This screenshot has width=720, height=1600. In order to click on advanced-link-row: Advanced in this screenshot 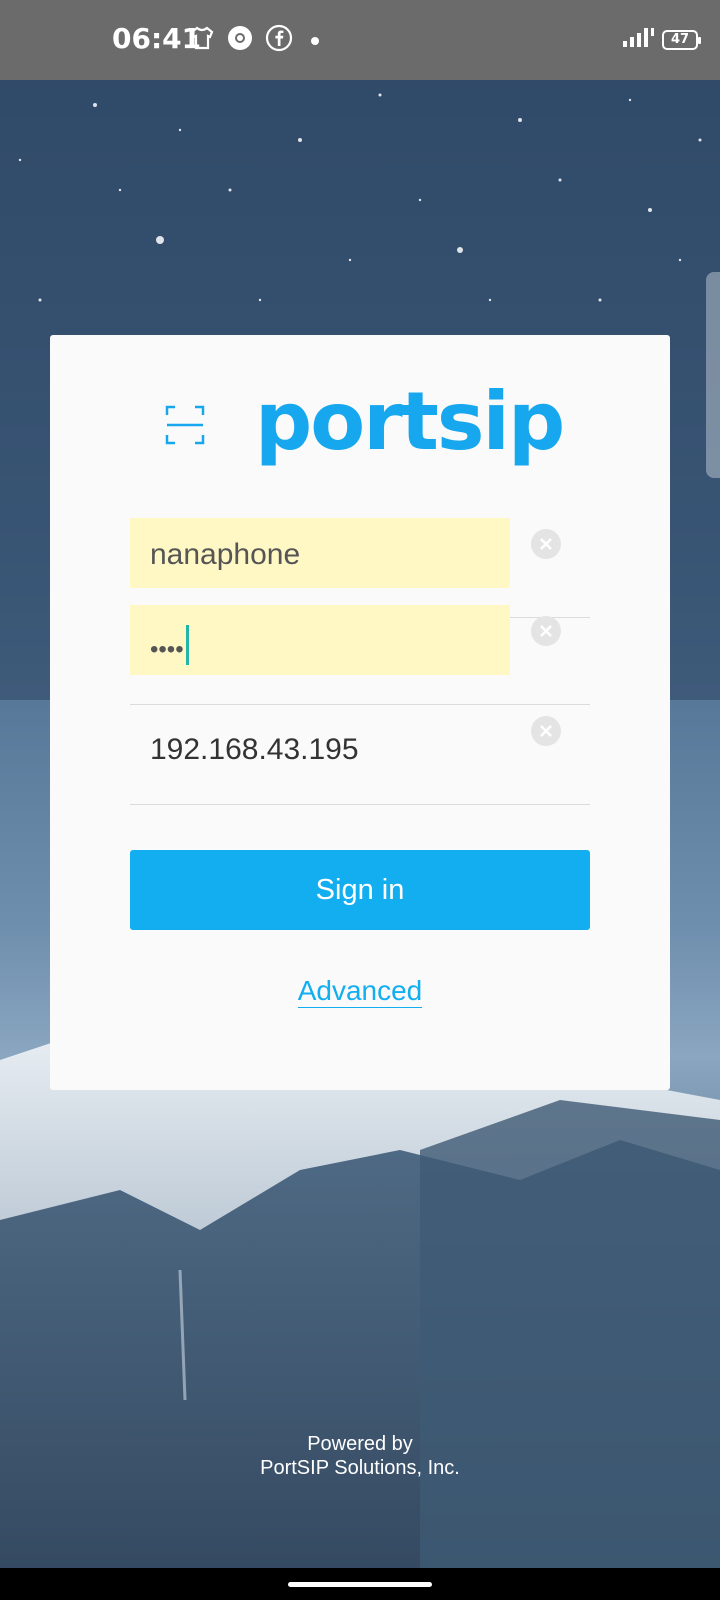, I will do `click(360, 991)`.